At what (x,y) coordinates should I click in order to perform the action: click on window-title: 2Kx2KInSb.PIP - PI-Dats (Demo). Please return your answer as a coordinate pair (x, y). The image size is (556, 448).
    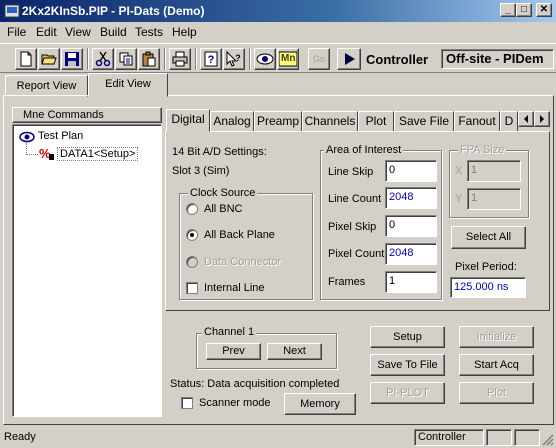
    Looking at the image, I should click on (113, 11).